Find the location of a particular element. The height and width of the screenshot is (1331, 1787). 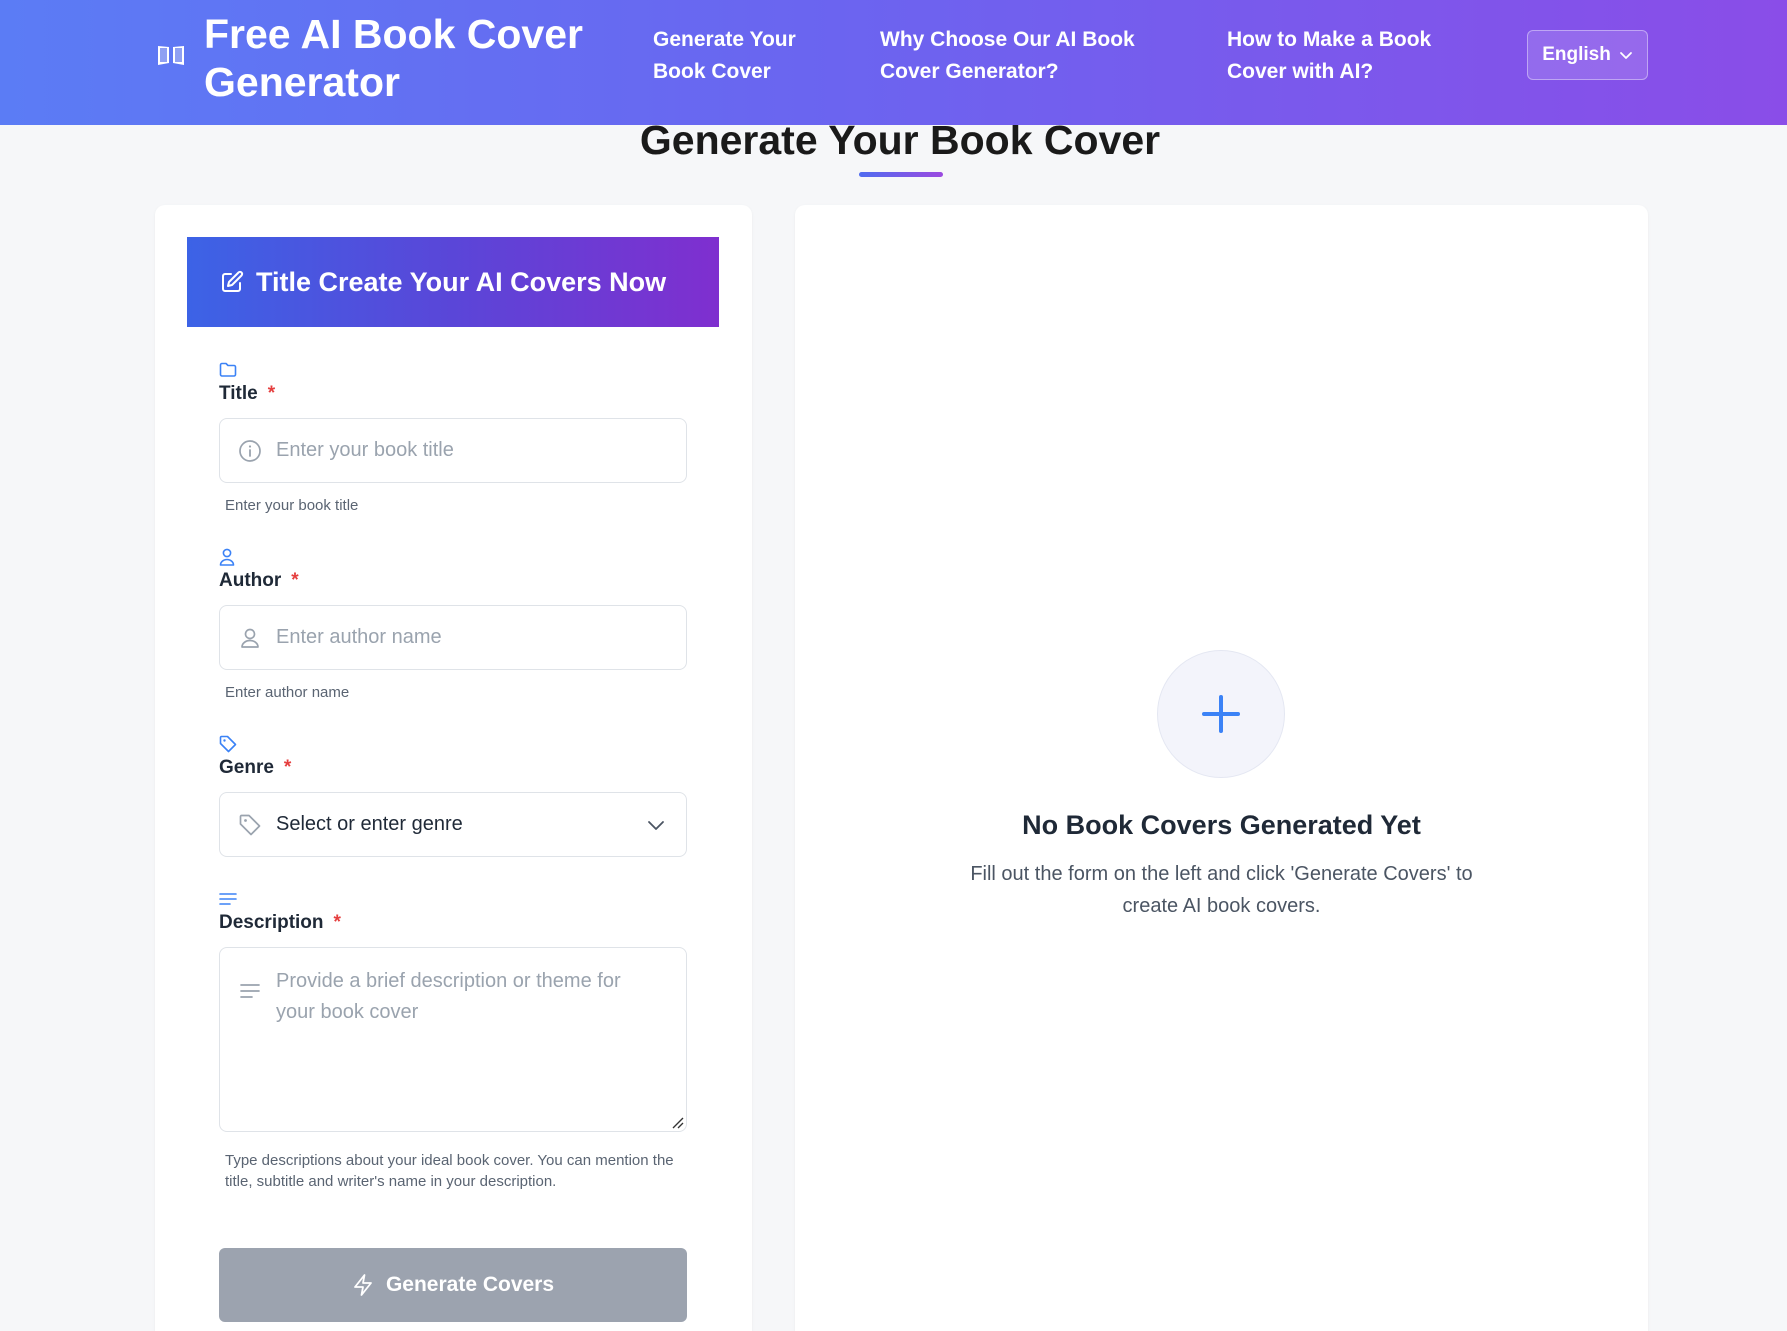

title-underline is located at coordinates (901, 174).